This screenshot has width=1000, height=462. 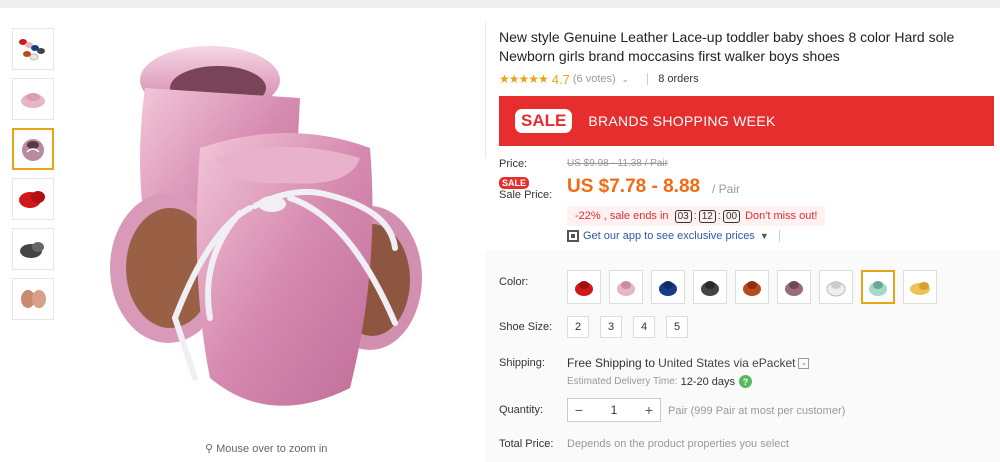 What do you see at coordinates (626, 287) in the screenshot?
I see `color-swatch-pink` at bounding box center [626, 287].